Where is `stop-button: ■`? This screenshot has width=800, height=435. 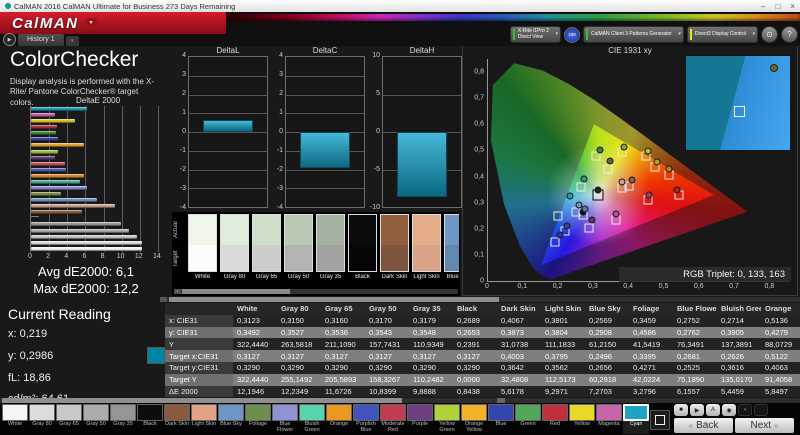
stop-button: ■ is located at coordinates (681, 410).